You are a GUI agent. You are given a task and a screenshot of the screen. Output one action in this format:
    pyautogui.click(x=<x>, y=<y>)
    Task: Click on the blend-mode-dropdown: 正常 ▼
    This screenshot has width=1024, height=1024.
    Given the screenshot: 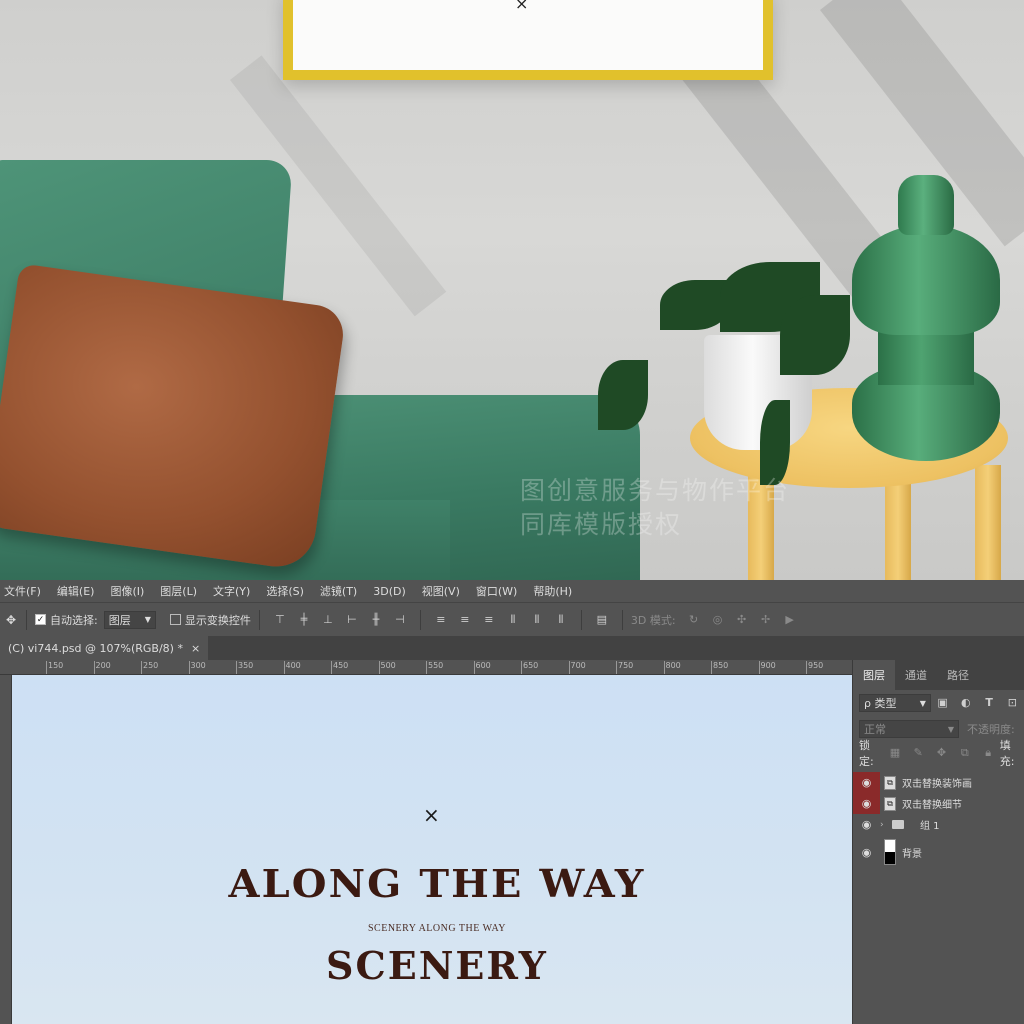 What is the action you would take?
    pyautogui.click(x=909, y=729)
    